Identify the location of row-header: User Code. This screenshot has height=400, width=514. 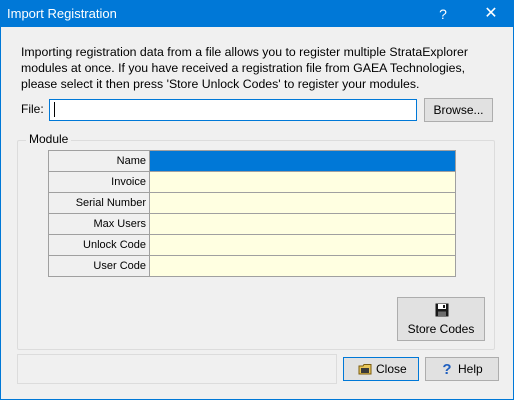
(99, 266).